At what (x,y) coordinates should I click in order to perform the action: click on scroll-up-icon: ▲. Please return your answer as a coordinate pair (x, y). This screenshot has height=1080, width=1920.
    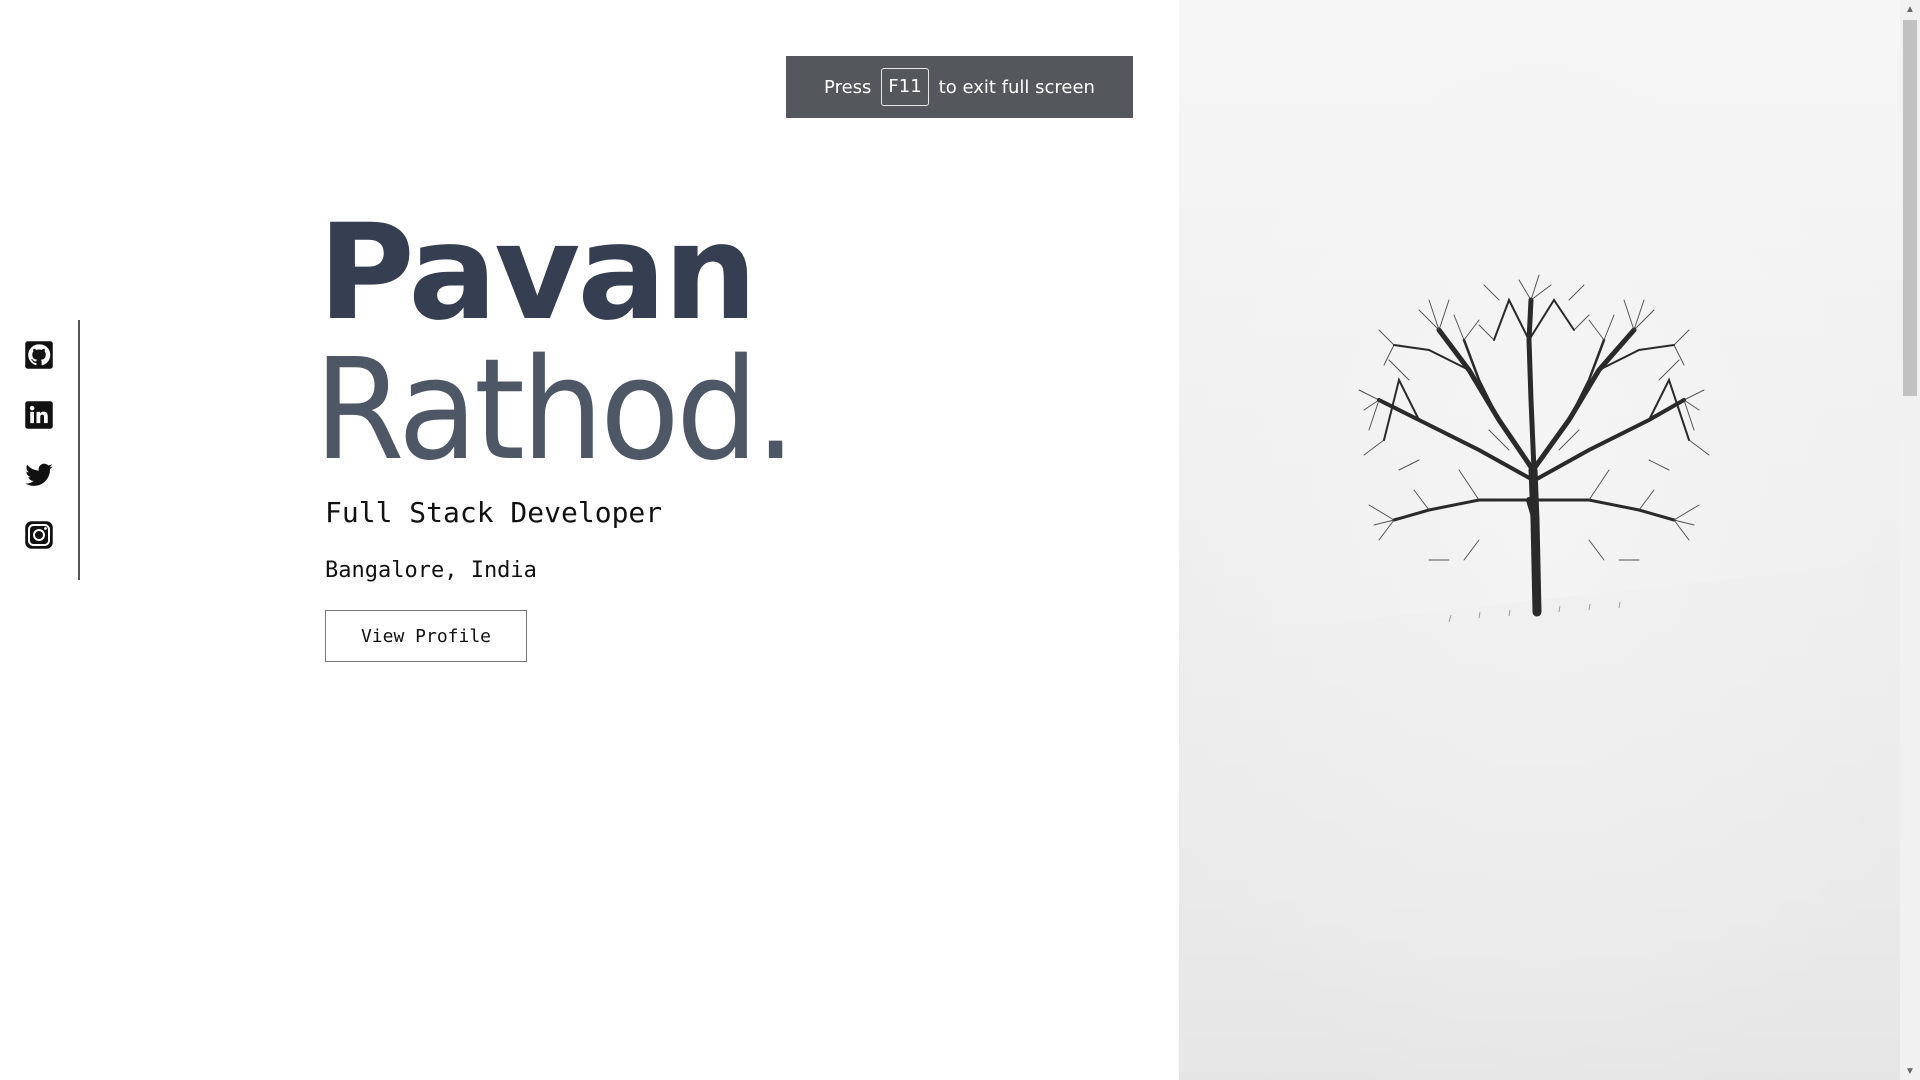
    Looking at the image, I should click on (1910, 9).